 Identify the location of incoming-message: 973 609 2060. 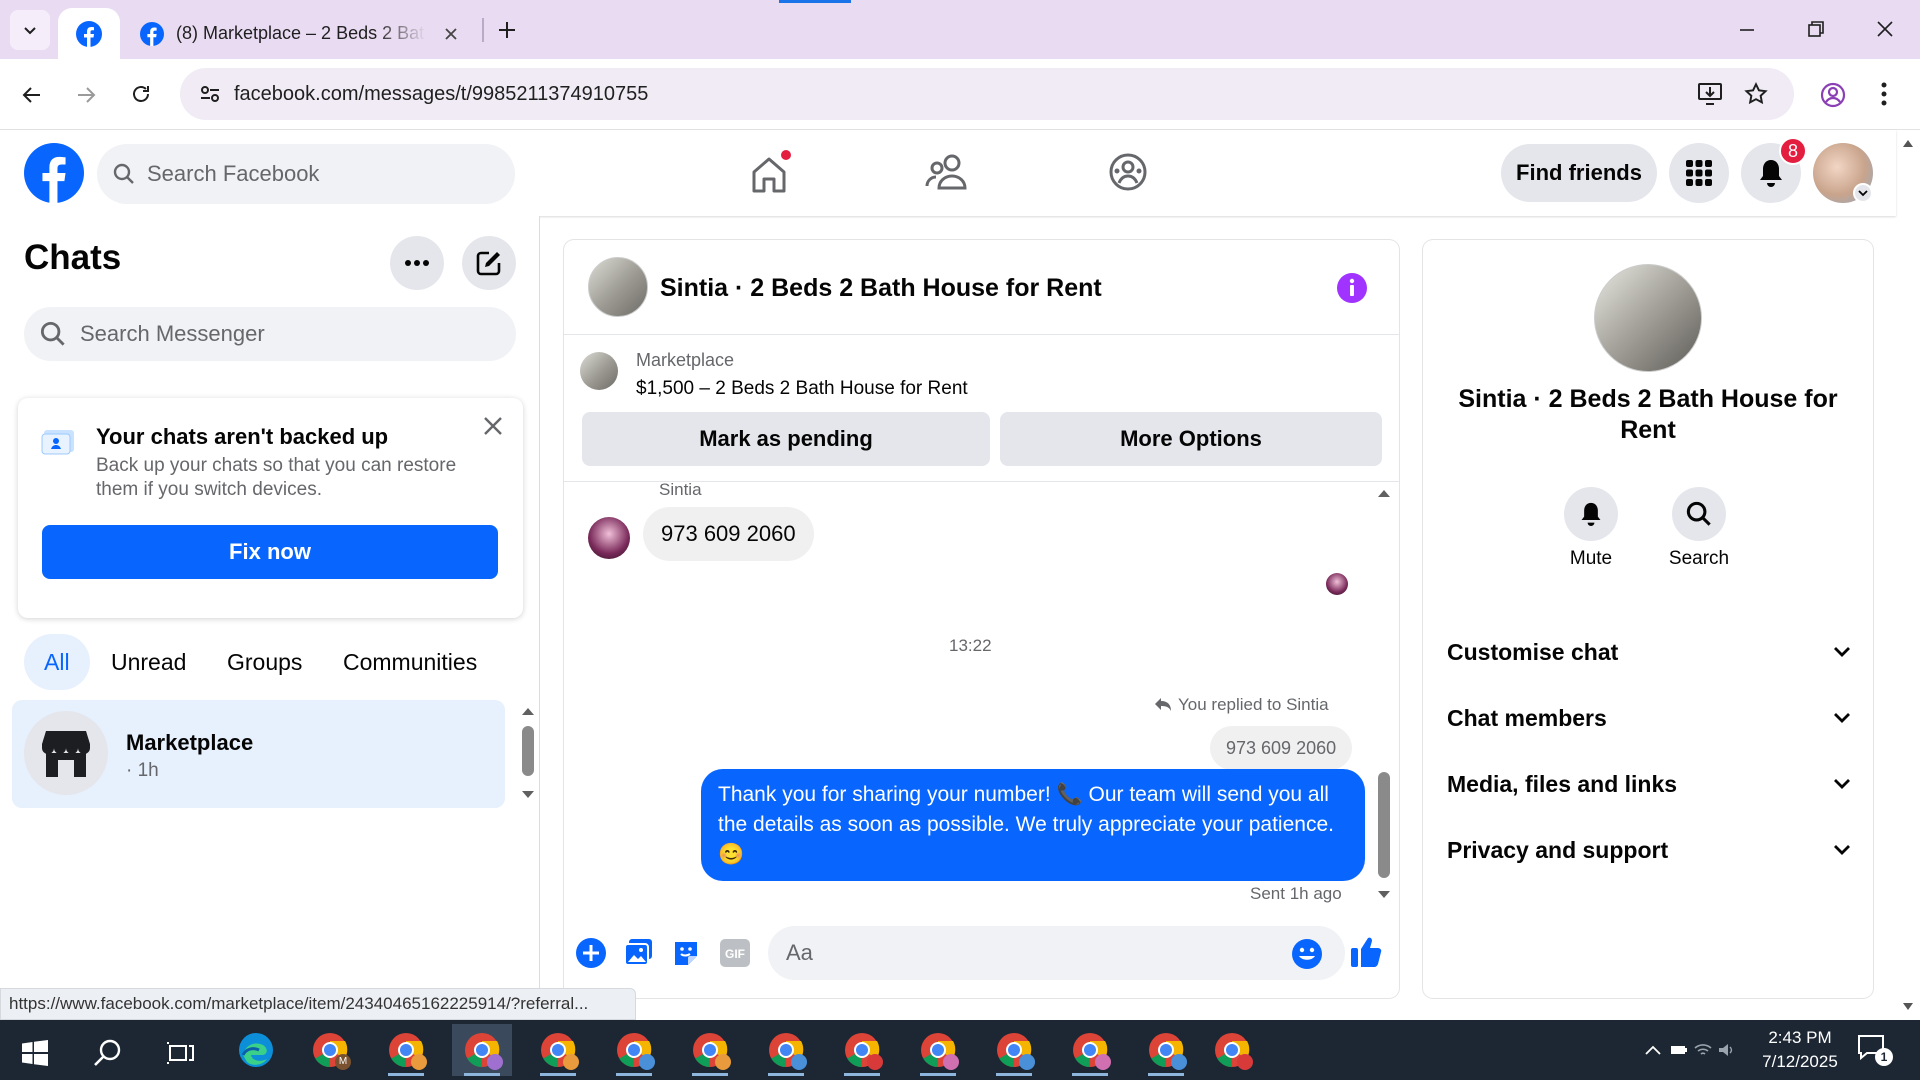
(728, 534).